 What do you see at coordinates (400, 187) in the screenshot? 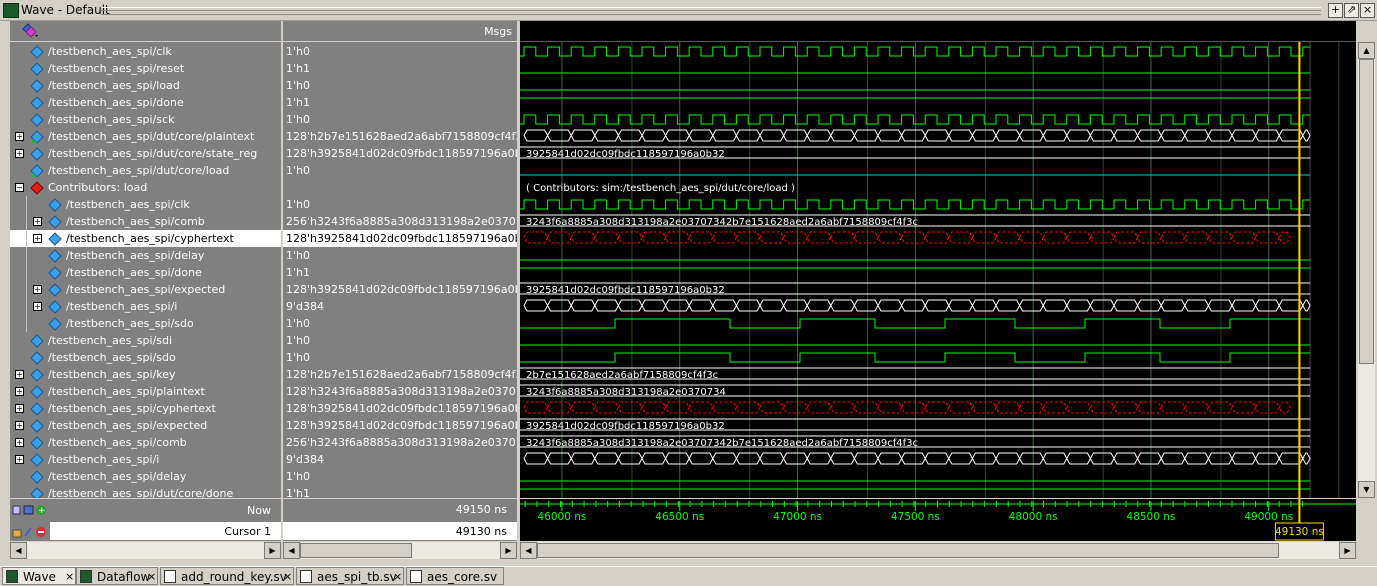
I see `signal-value` at bounding box center [400, 187].